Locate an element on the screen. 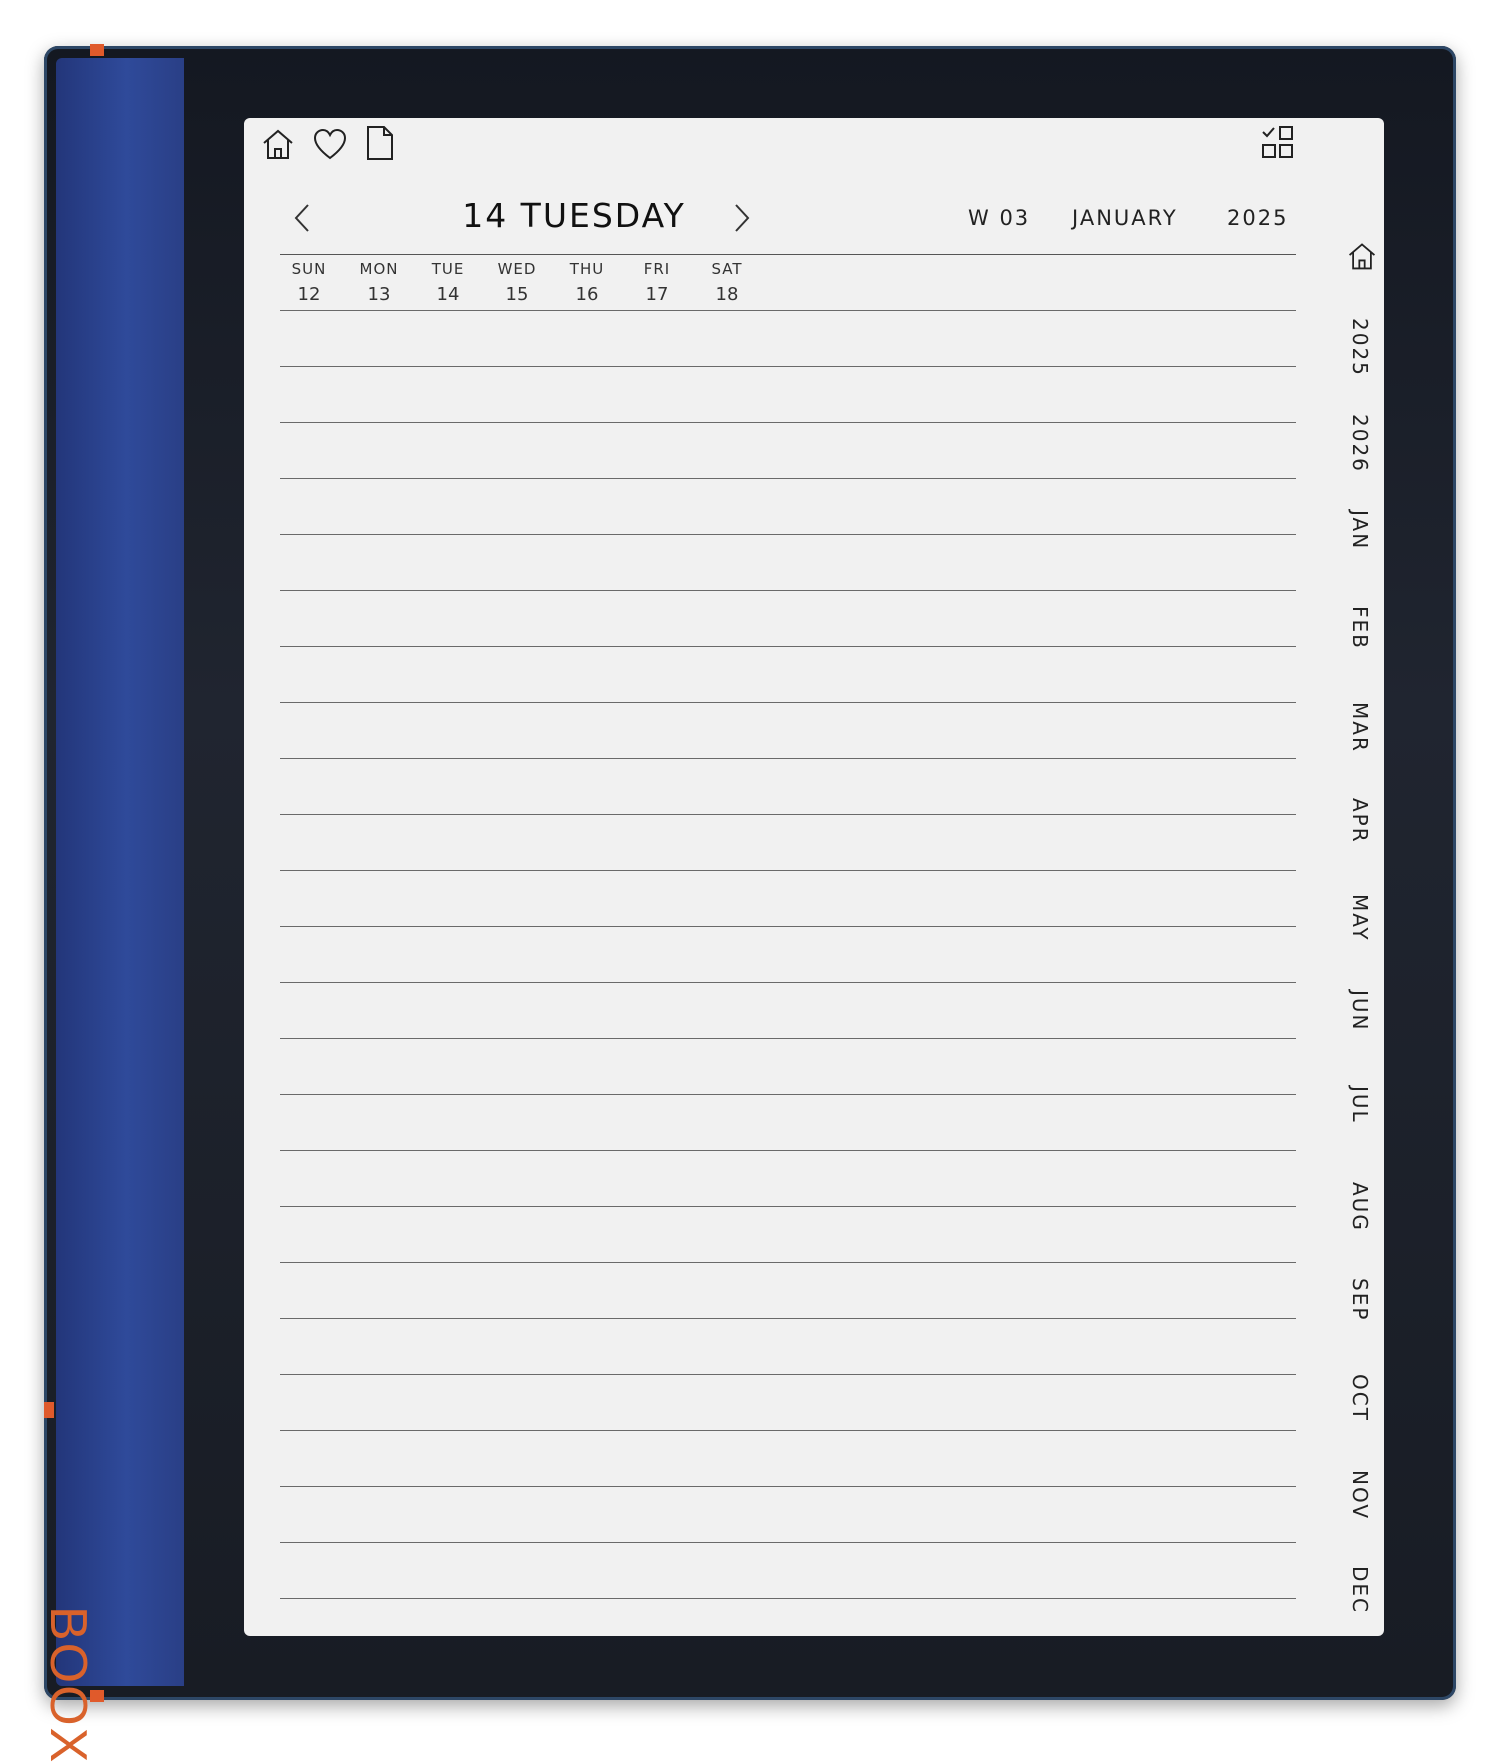  side-tab-sep: SEP is located at coordinates (1358, 1318).